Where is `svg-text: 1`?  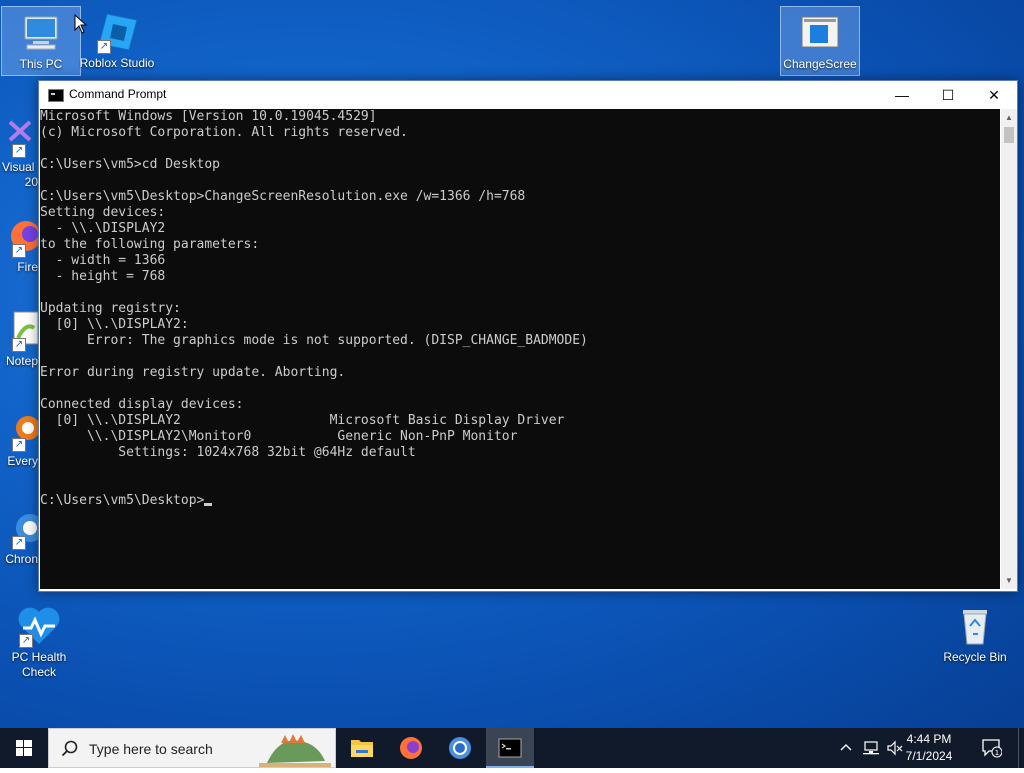
svg-text: 1 is located at coordinates (997, 753).